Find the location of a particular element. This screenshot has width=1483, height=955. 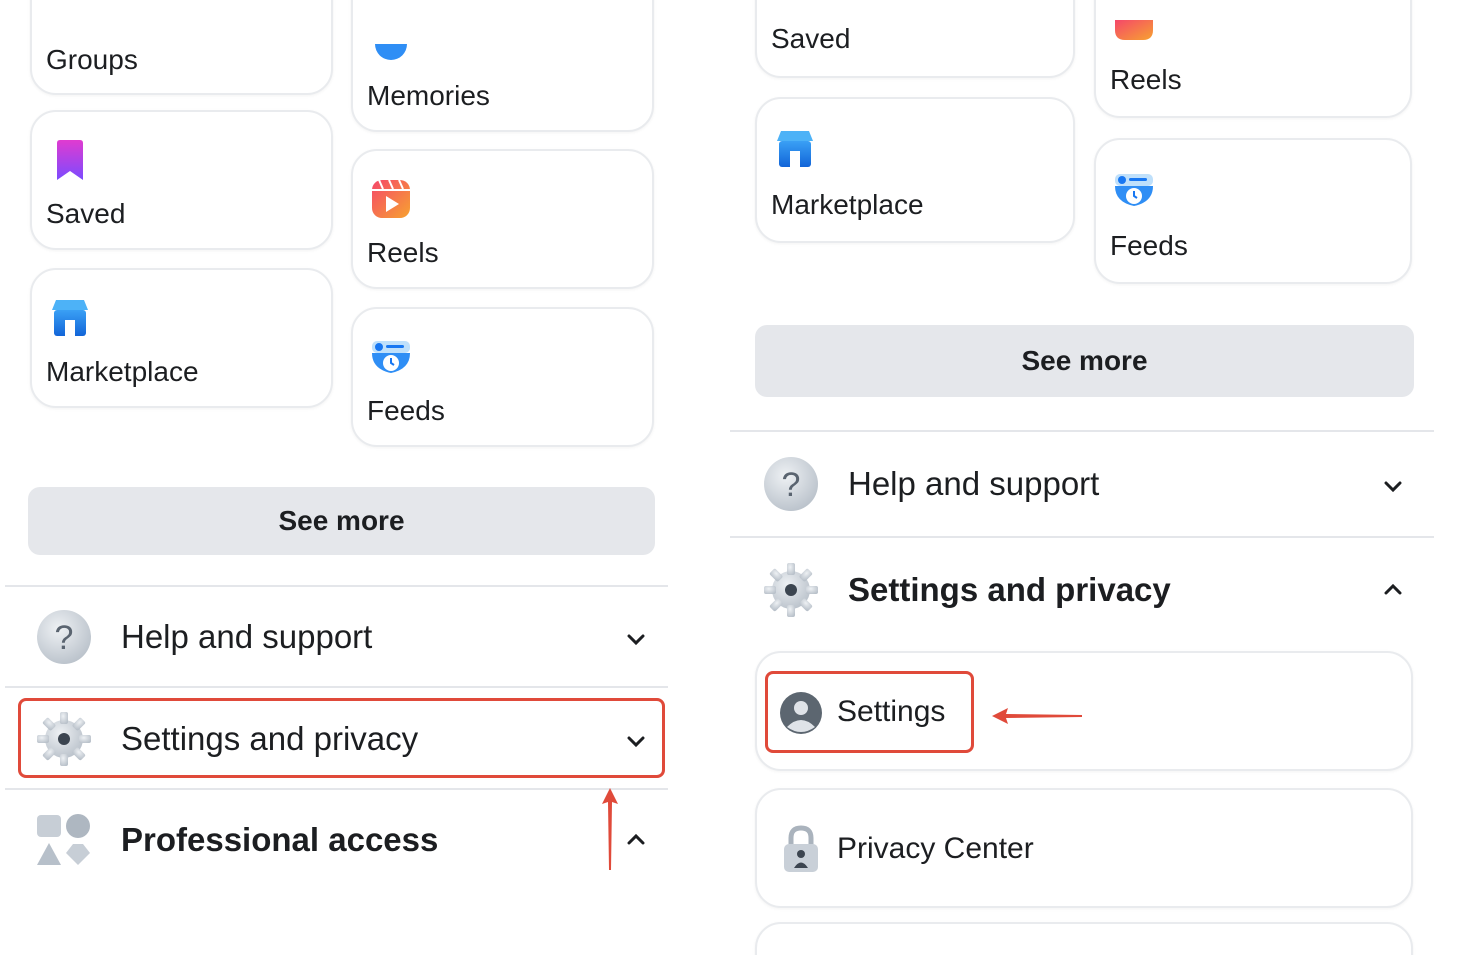

tile-groups-label: Groups is located at coordinates (92, 59).